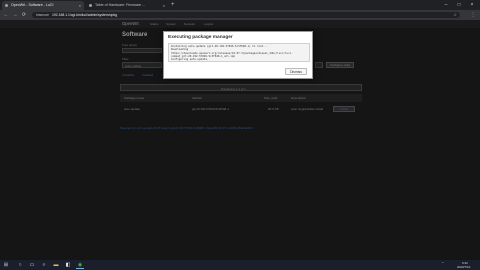 The width and height of the screenshot is (480, 270). What do you see at coordinates (273, 109) in the screenshot?
I see `package-size: 60.5 KB` at bounding box center [273, 109].